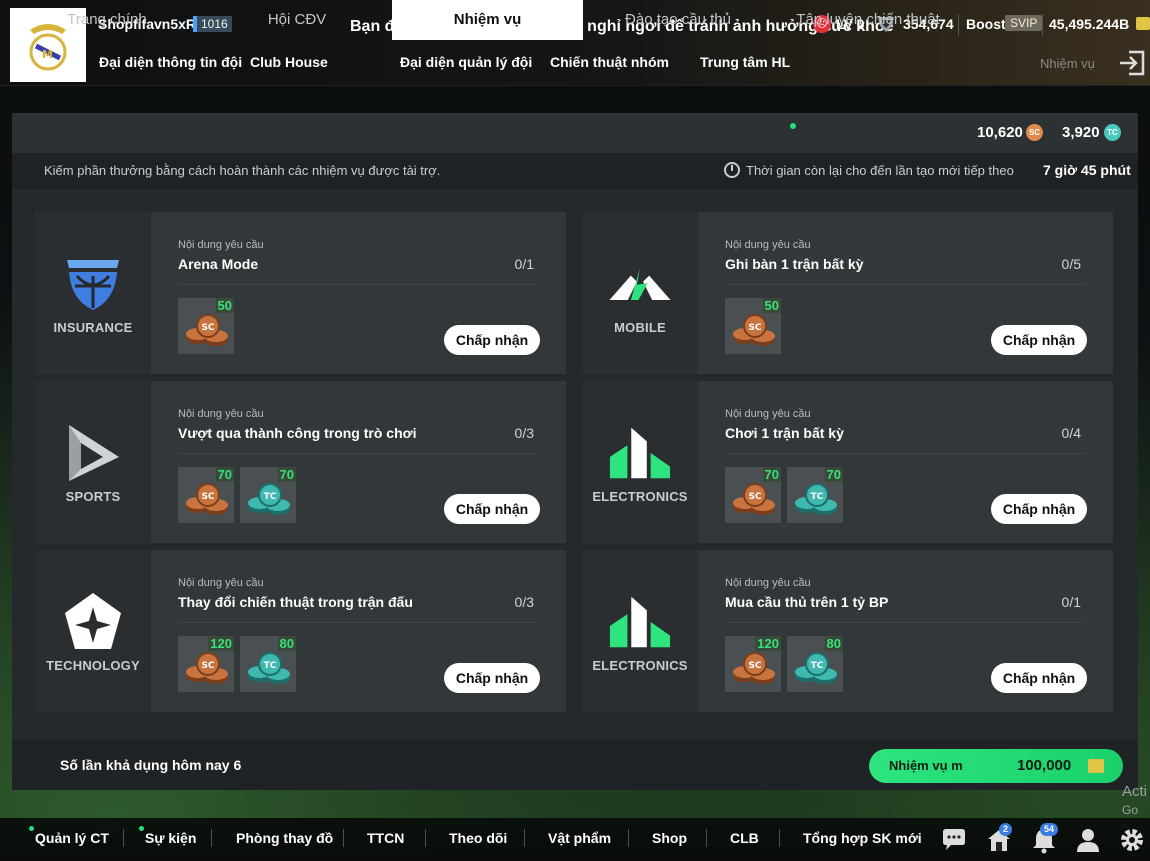  I want to click on tab-fan-club: Hội CĐV, so click(297, 20).